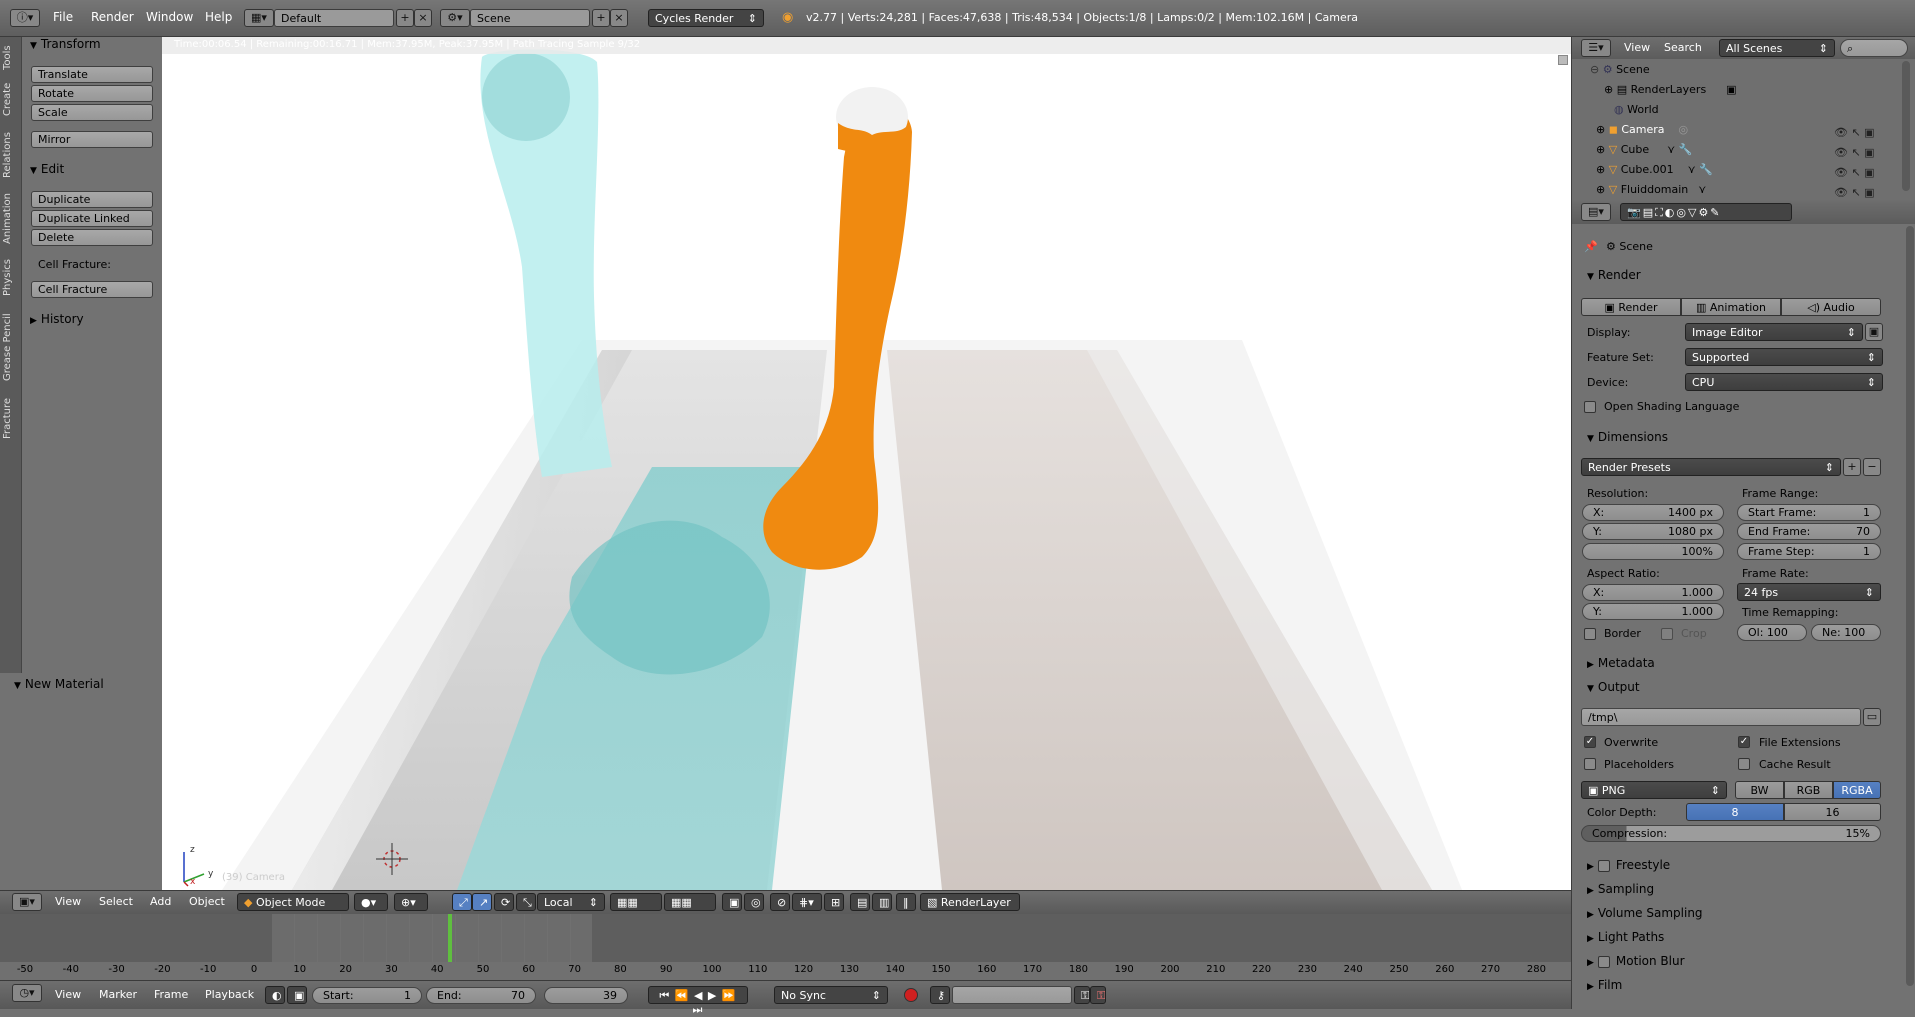  I want to click on snap-target-icon: ⊞, so click(834, 902).